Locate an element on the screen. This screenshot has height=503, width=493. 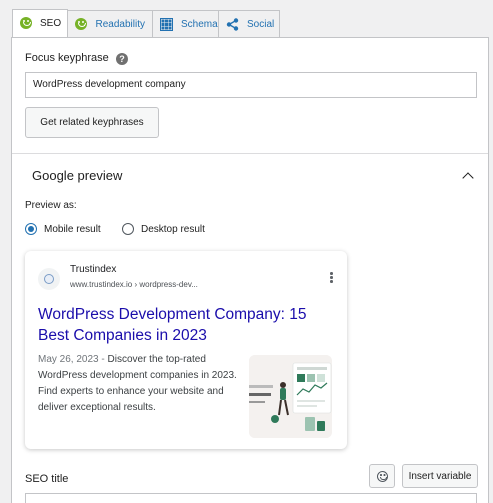
emoji-button is located at coordinates (382, 476).